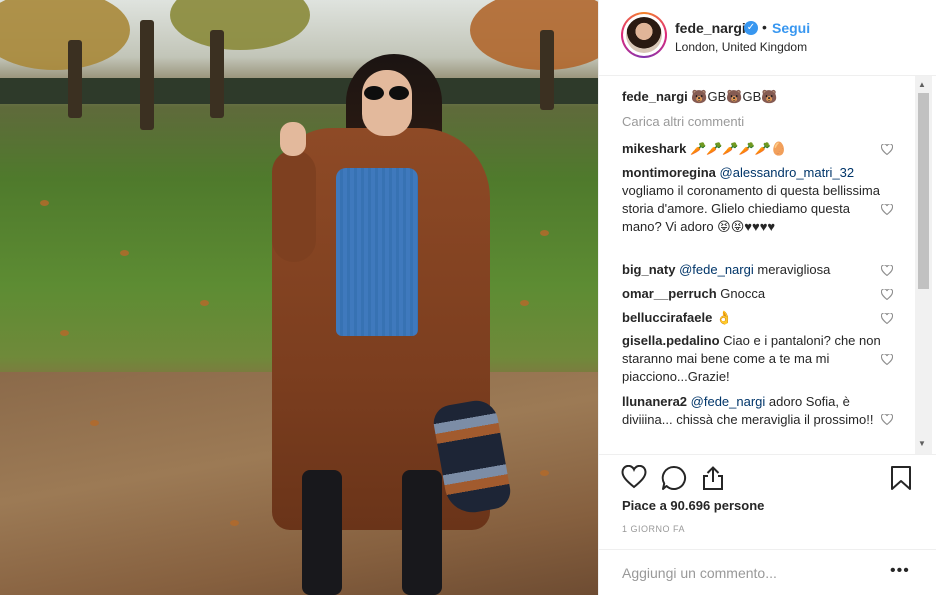 Image resolution: width=936 pixels, height=595 pixels. I want to click on comment-username: mikeshark, so click(654, 148).